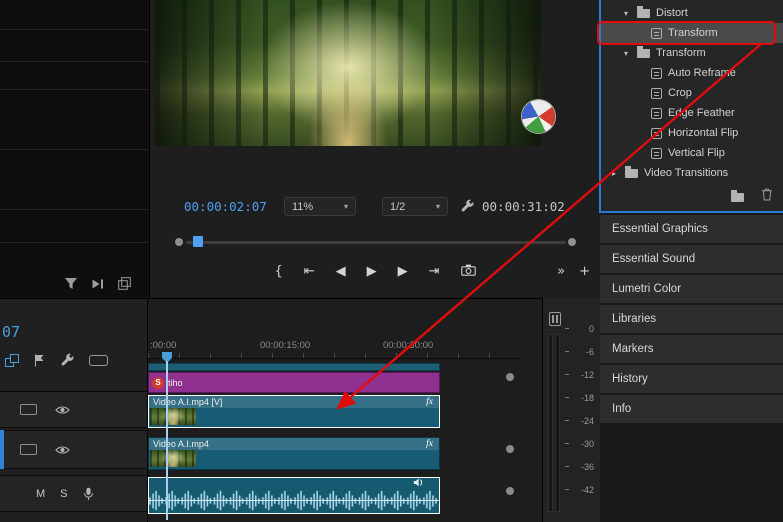  I want to click on playhead-line, so click(167, 440).